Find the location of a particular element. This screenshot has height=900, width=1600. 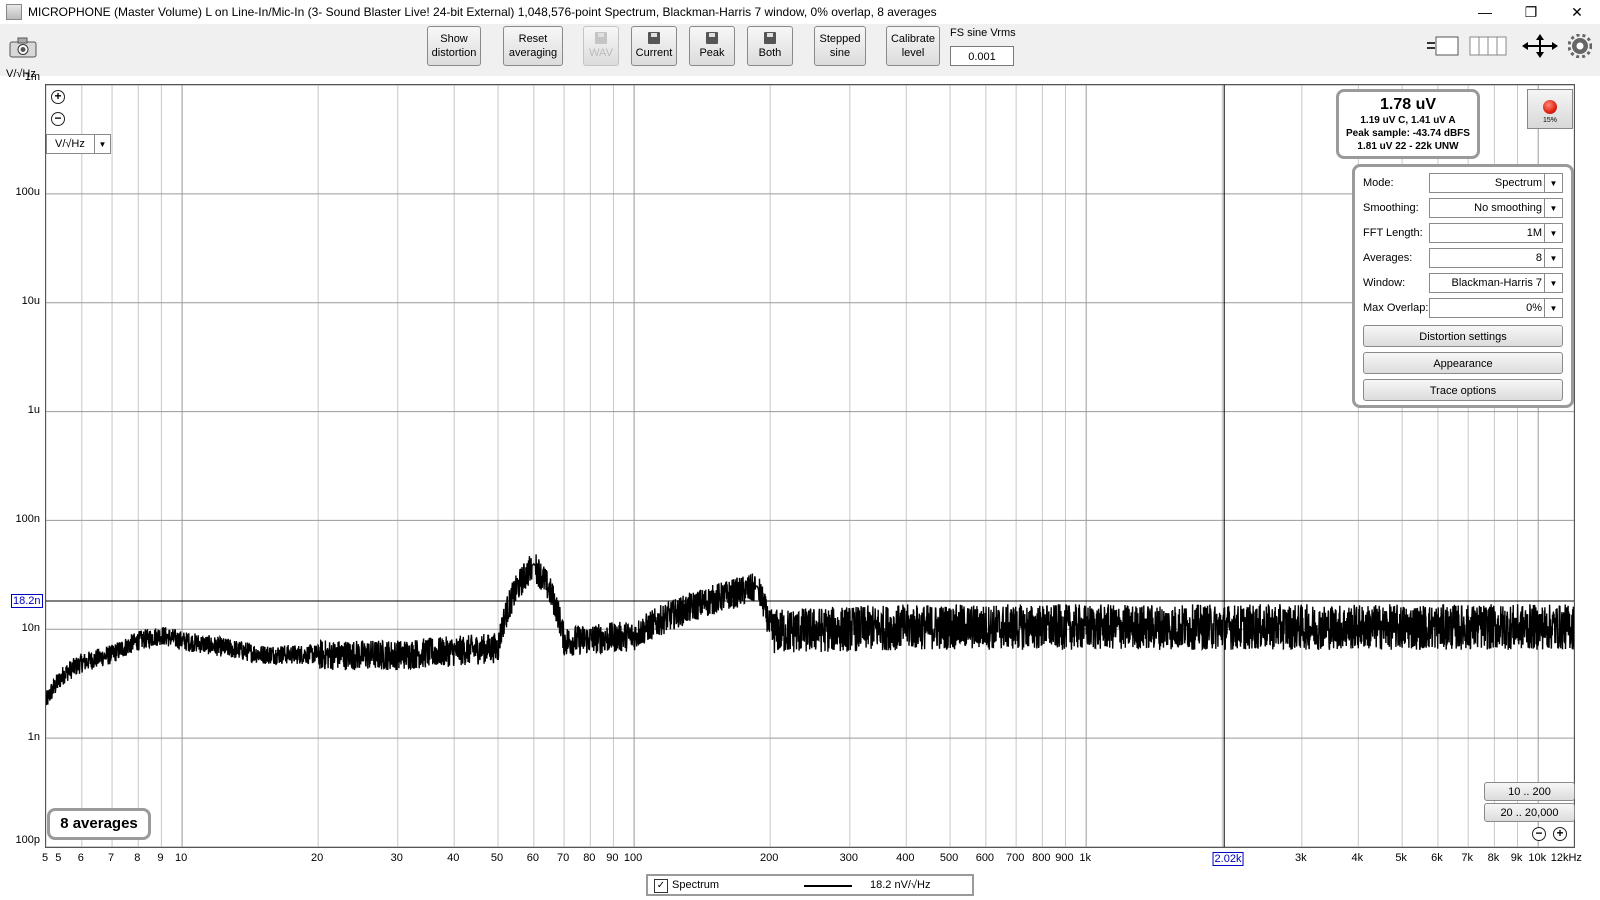

save-peak-button: Peak is located at coordinates (712, 46).